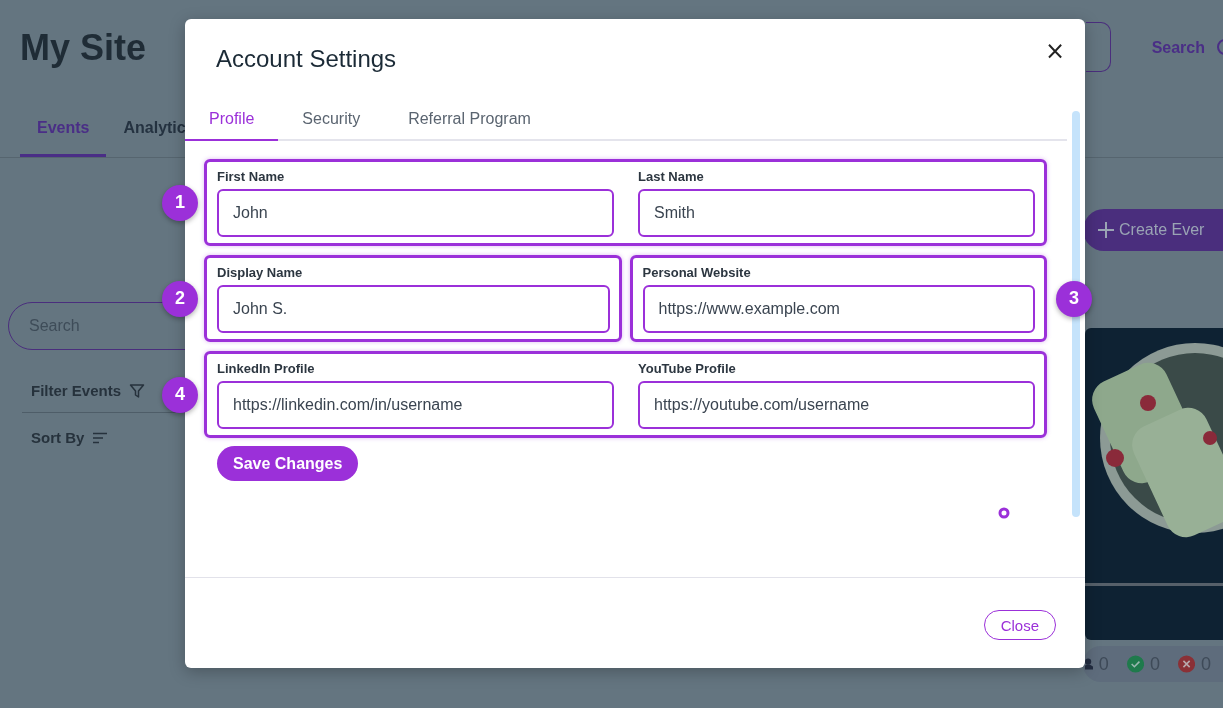 The image size is (1223, 708). Describe the element at coordinates (415, 213) in the screenshot. I see `input-field: John` at that location.